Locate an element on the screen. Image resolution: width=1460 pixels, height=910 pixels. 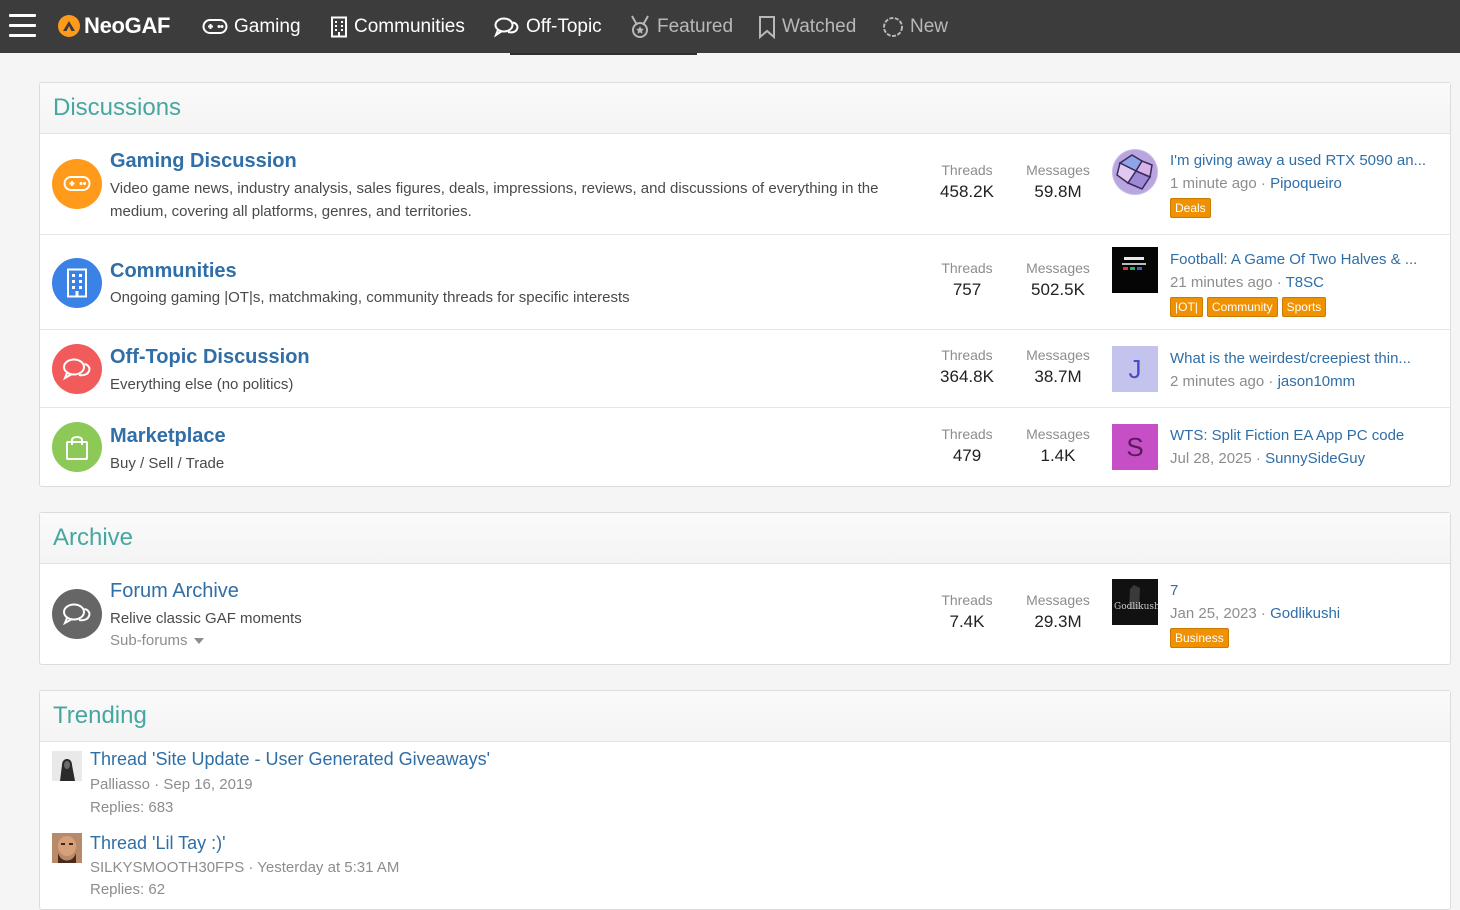
latest-user-link: T8SC is located at coordinates (1305, 282).